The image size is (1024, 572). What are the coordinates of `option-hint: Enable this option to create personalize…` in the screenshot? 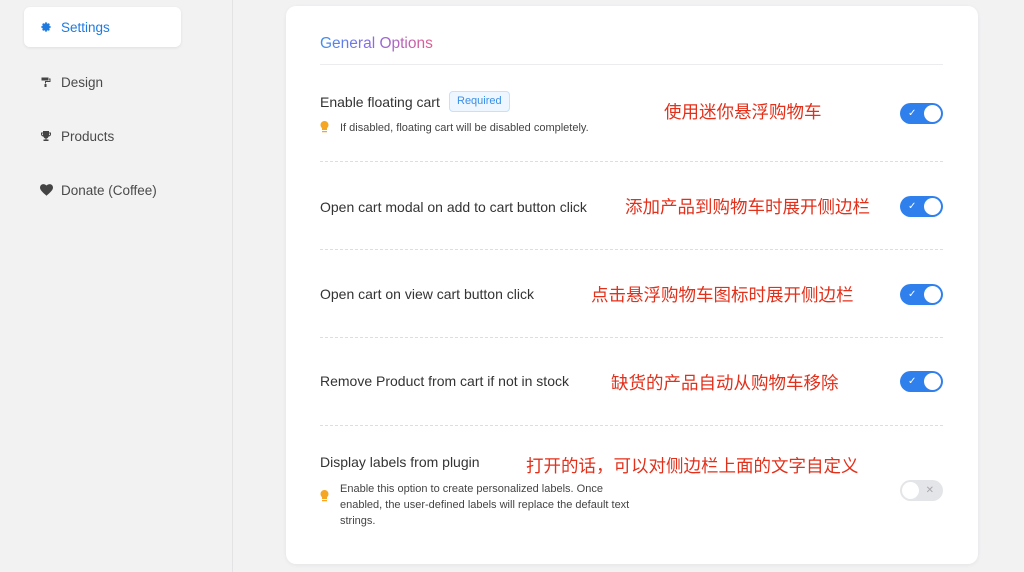 It's located at (480, 505).